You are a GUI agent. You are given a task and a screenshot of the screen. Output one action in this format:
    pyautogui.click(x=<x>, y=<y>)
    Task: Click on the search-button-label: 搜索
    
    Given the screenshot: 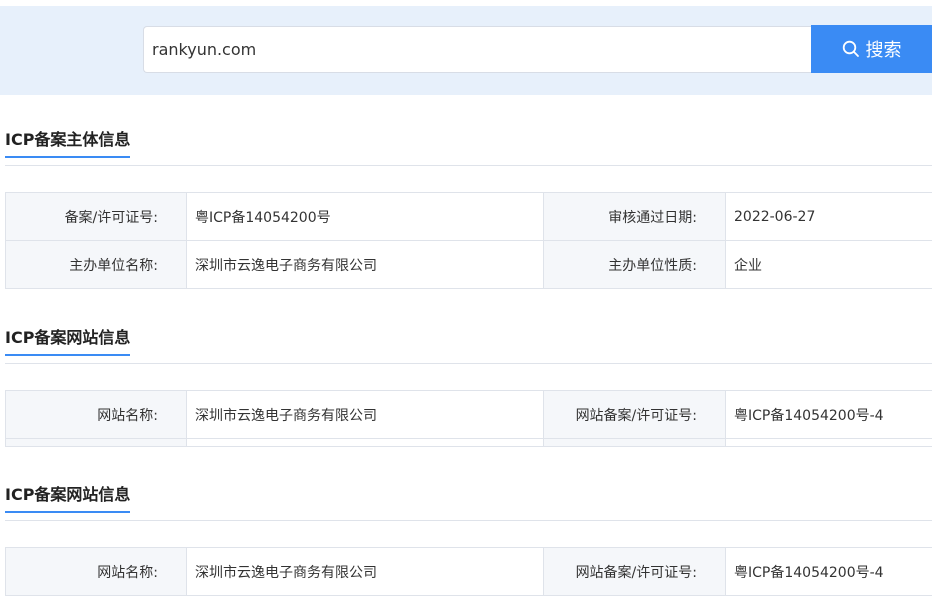 What is the action you would take?
    pyautogui.click(x=883, y=50)
    